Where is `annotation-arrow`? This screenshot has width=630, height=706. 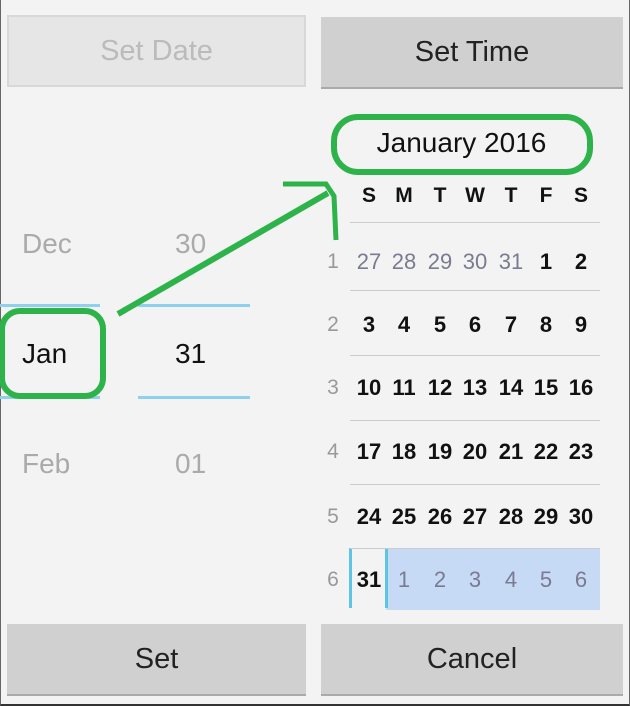
annotation-arrow is located at coordinates (223, 253).